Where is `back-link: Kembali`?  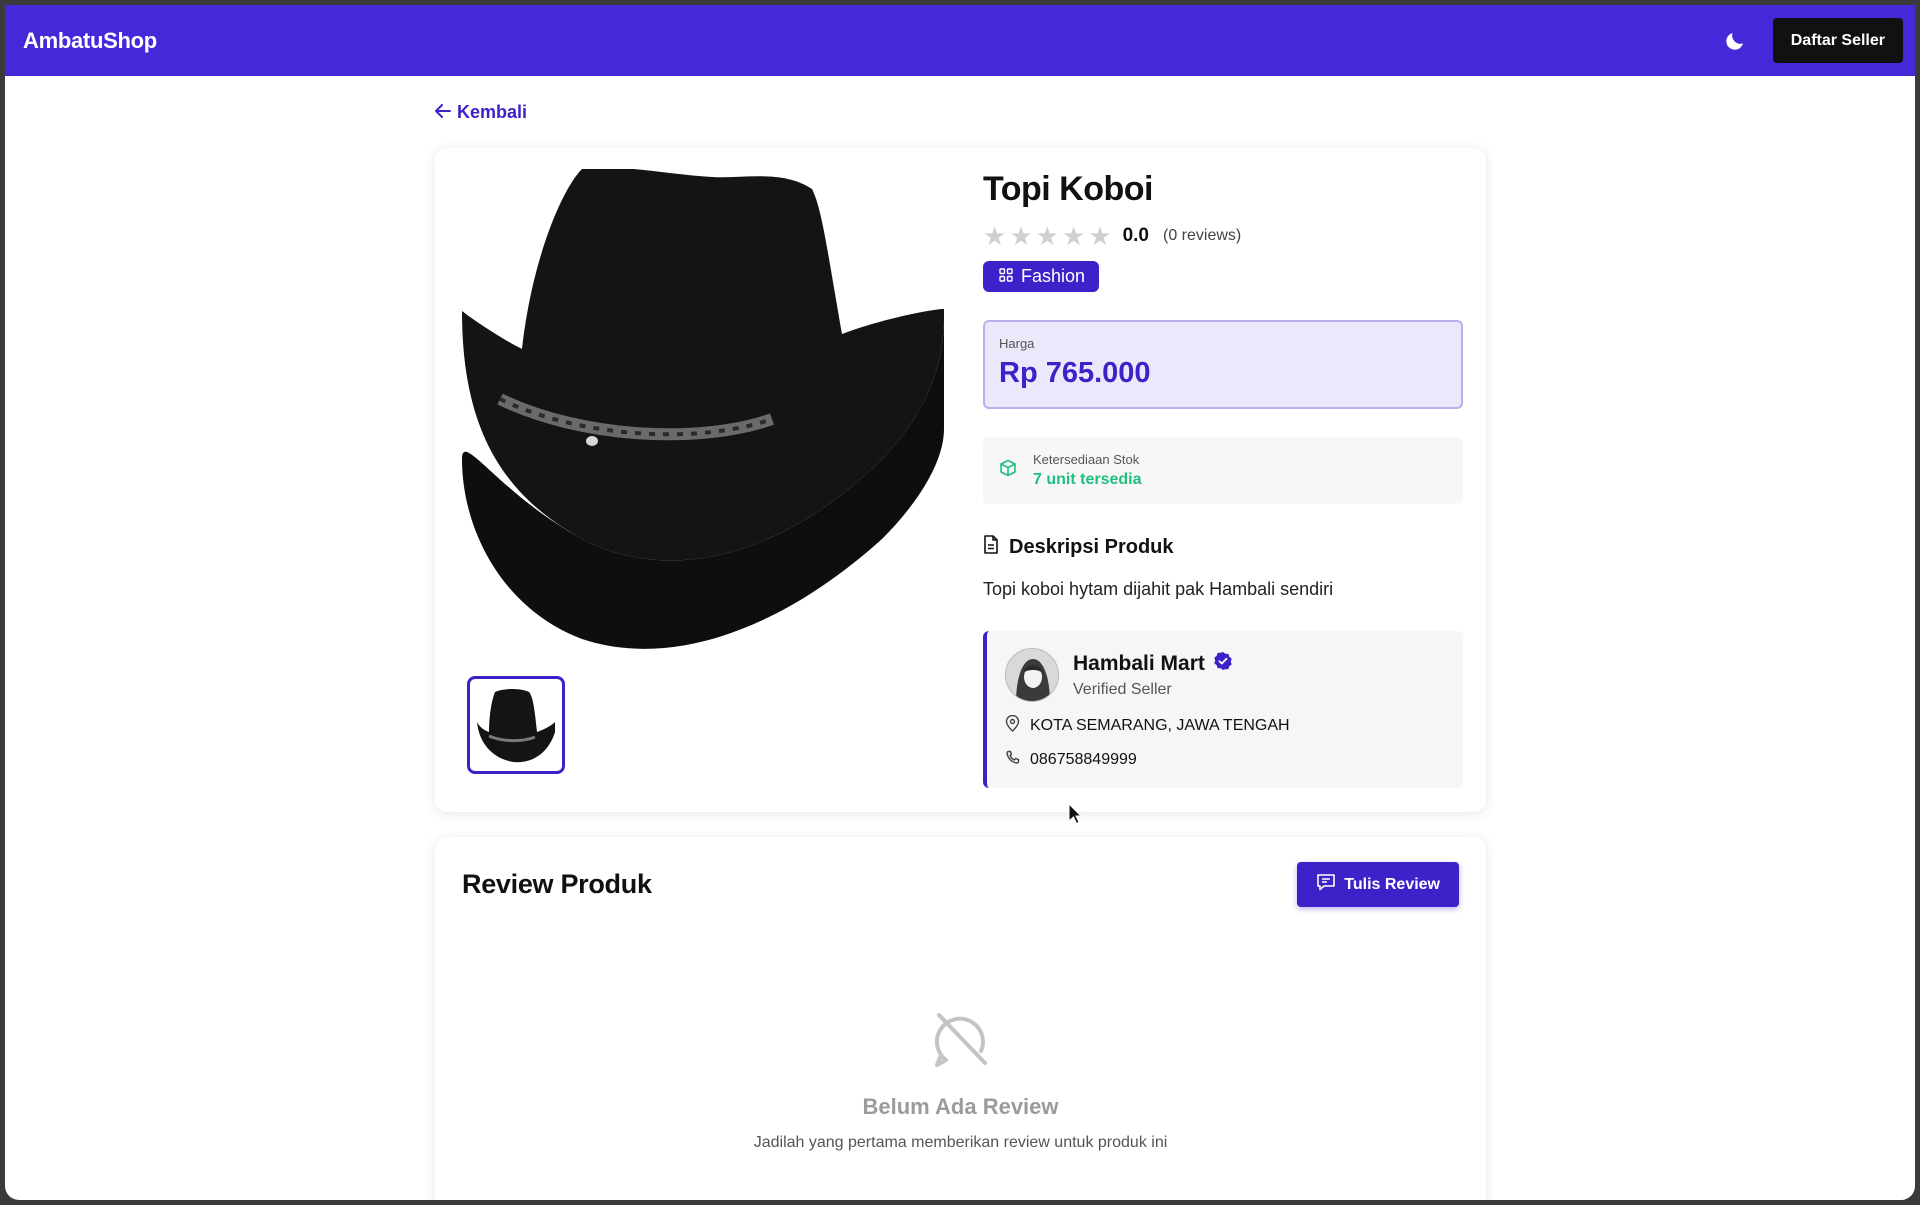 back-link: Kembali is located at coordinates (481, 112).